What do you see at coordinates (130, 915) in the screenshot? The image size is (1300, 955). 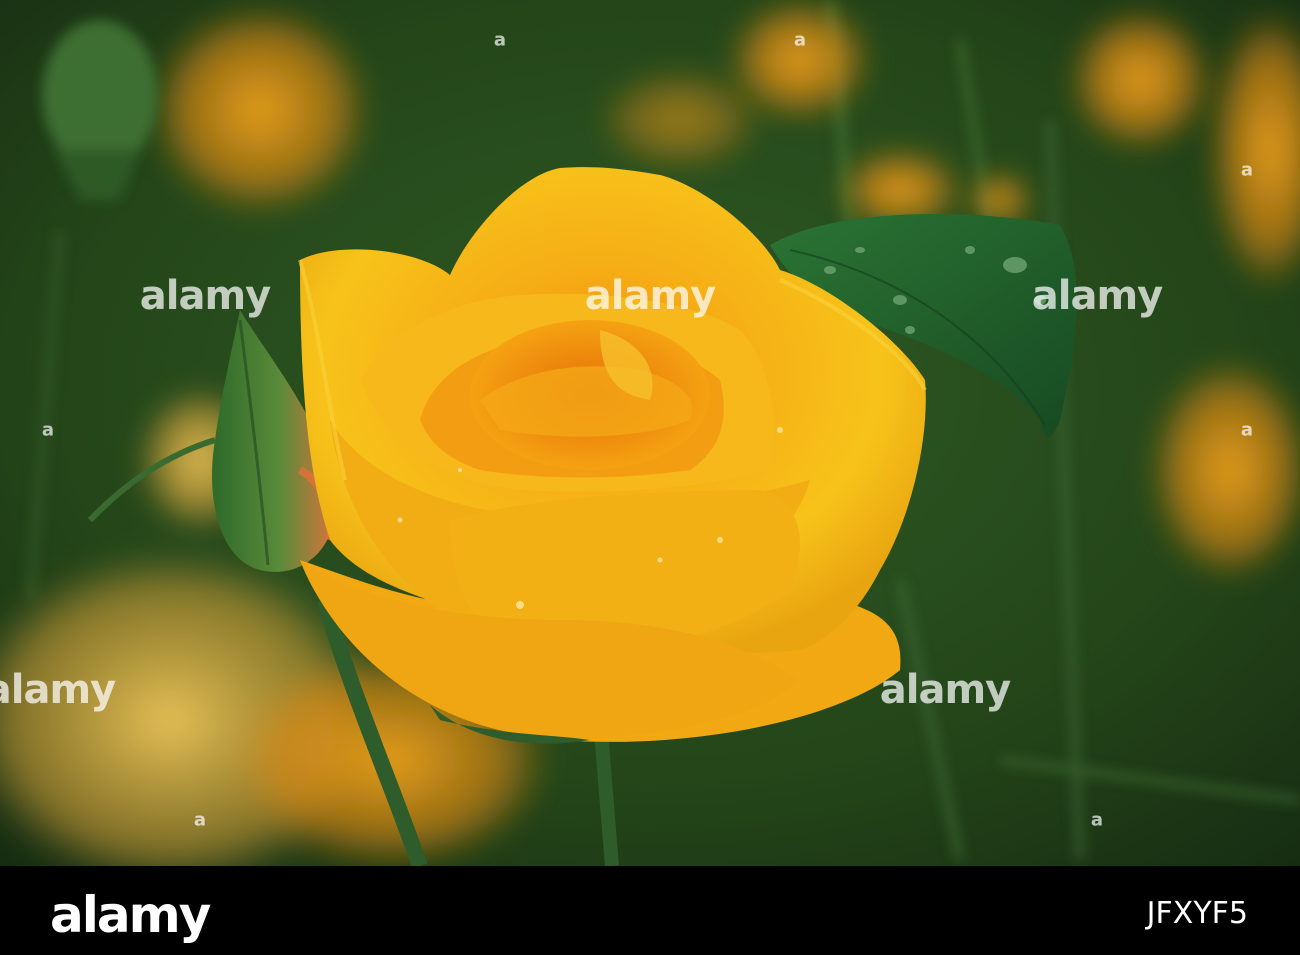 I see `brand-logo: alamy` at bounding box center [130, 915].